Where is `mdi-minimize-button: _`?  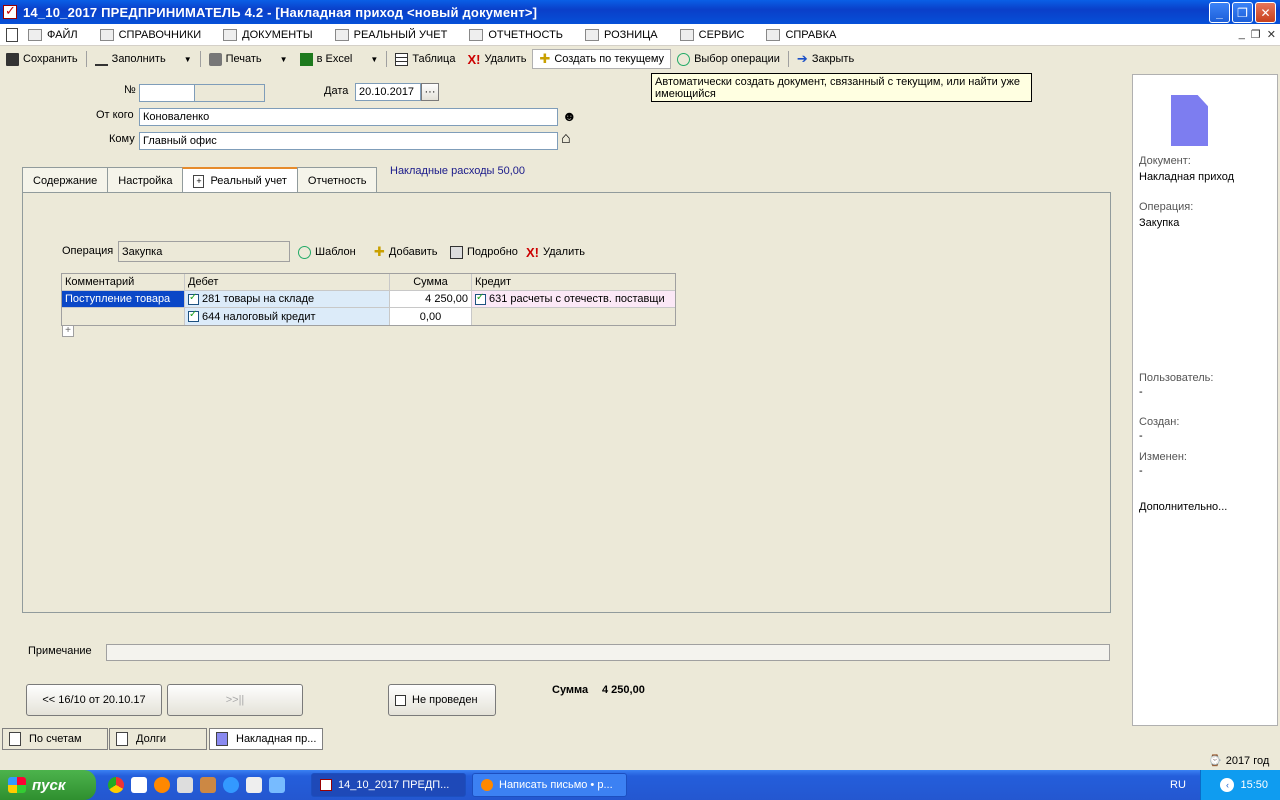
mdi-minimize-button: _ is located at coordinates (1242, 34).